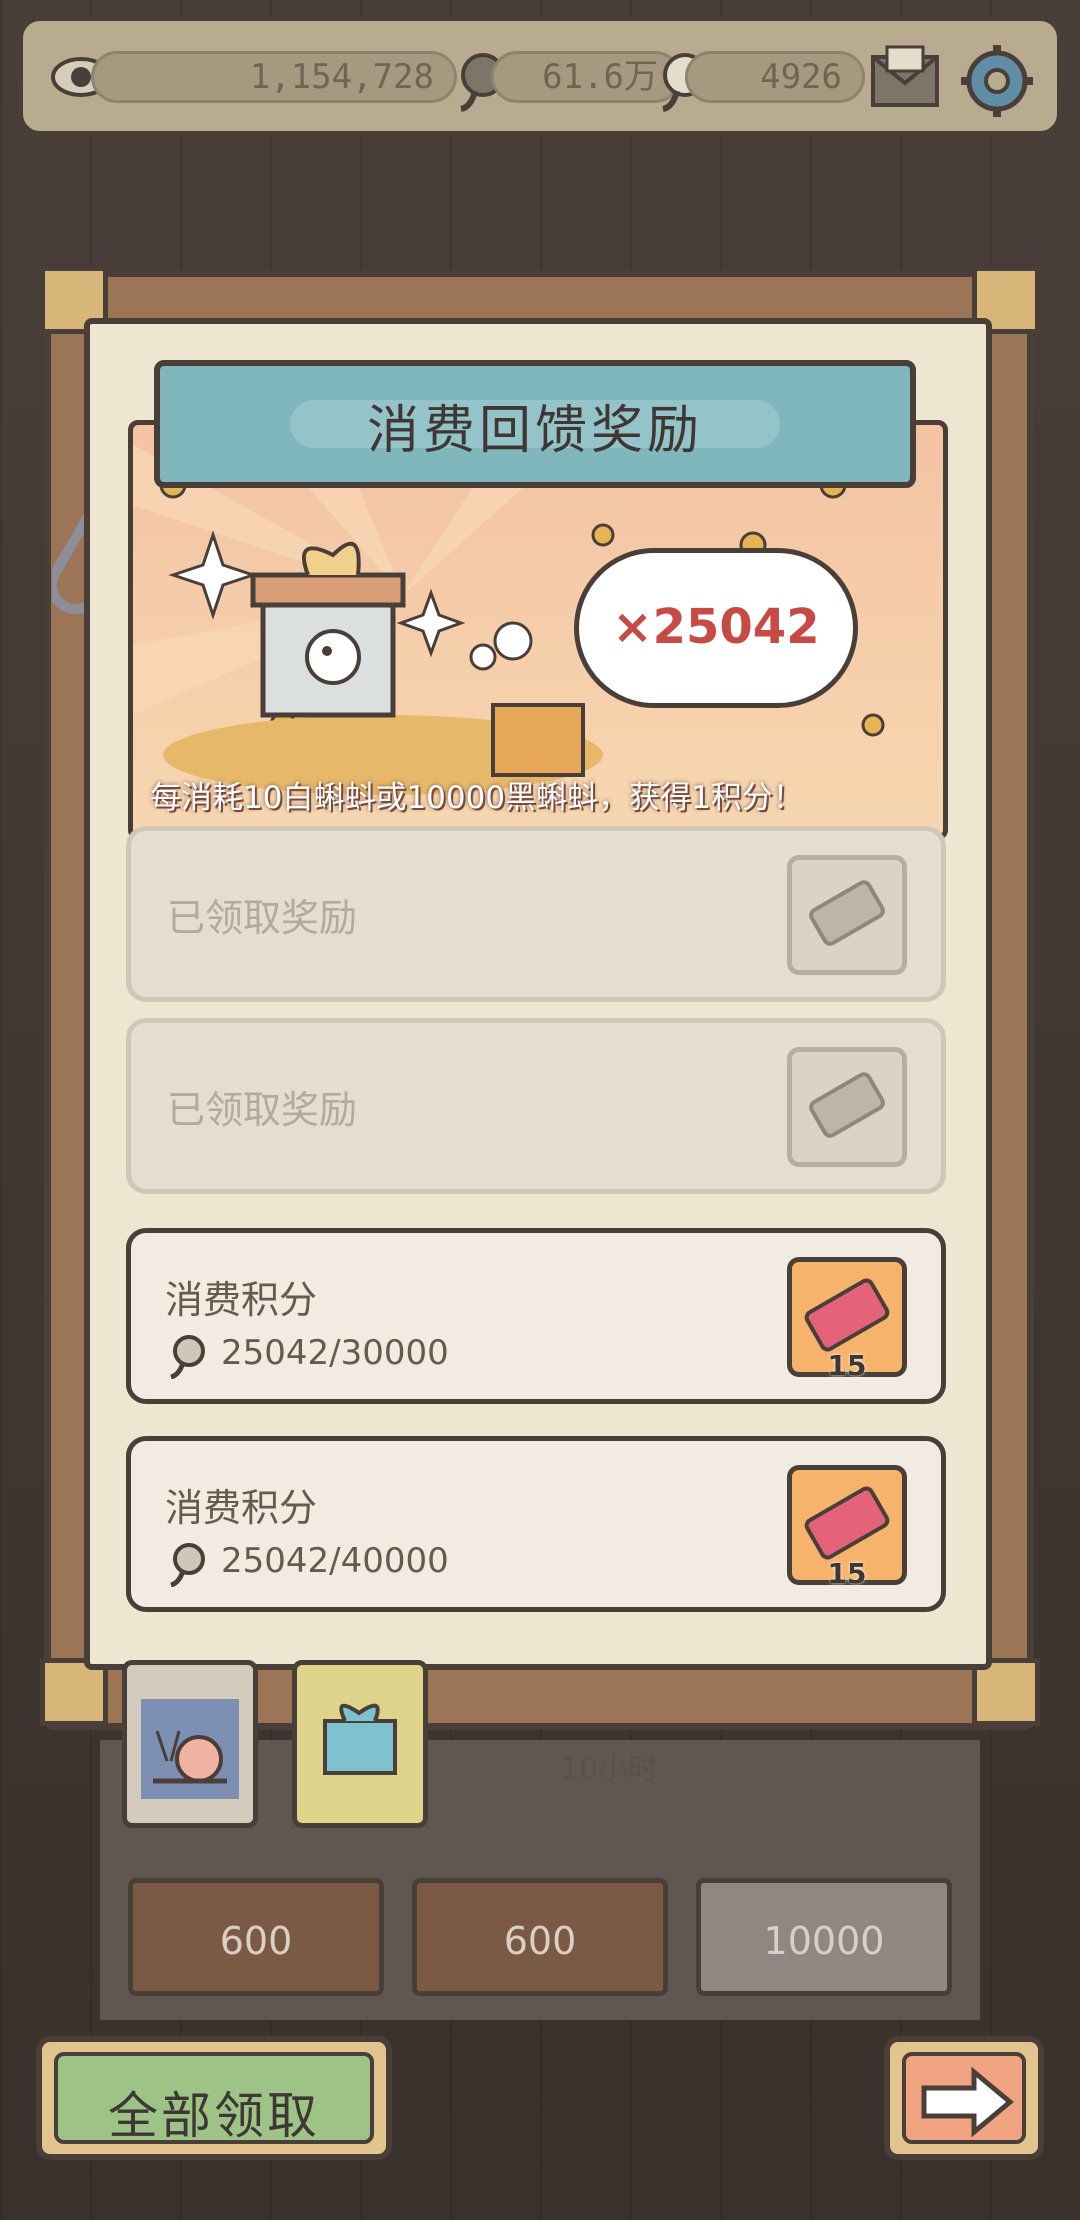 This screenshot has height=2220, width=1080. What do you see at coordinates (609, 1769) in the screenshot?
I see `timer-text: 10小时` at bounding box center [609, 1769].